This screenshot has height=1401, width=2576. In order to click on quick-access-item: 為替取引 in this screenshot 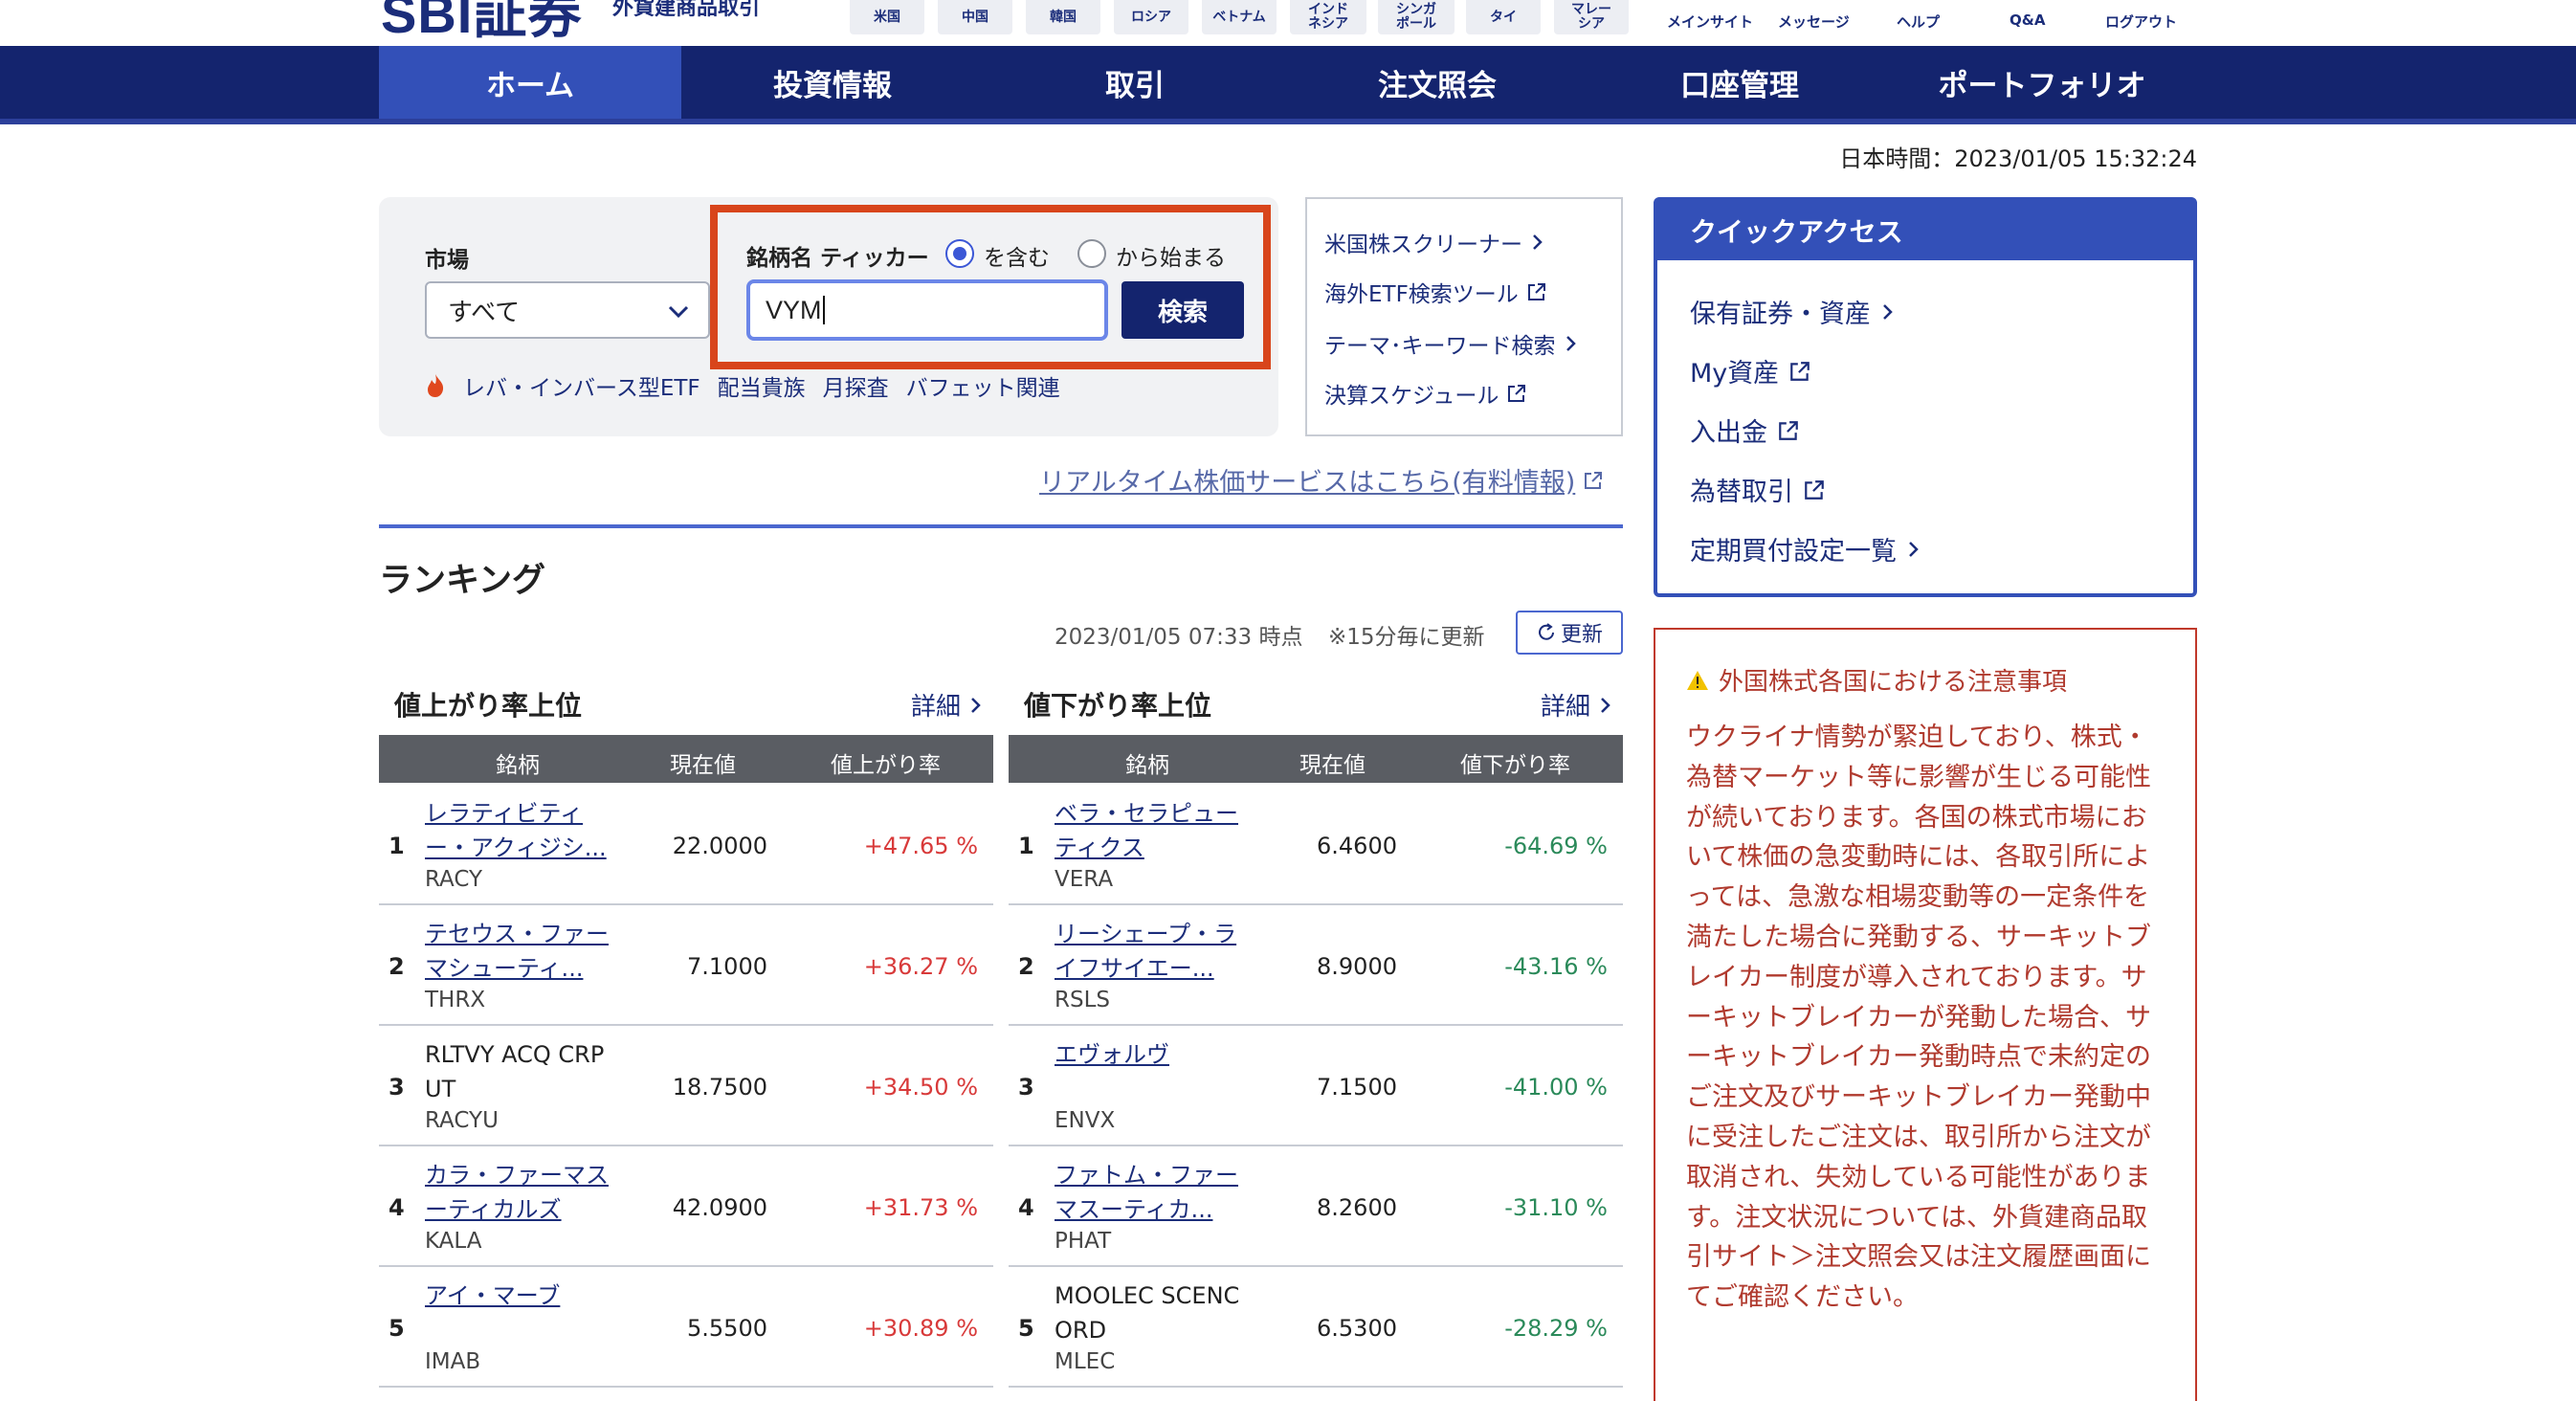, I will do `click(1758, 489)`.